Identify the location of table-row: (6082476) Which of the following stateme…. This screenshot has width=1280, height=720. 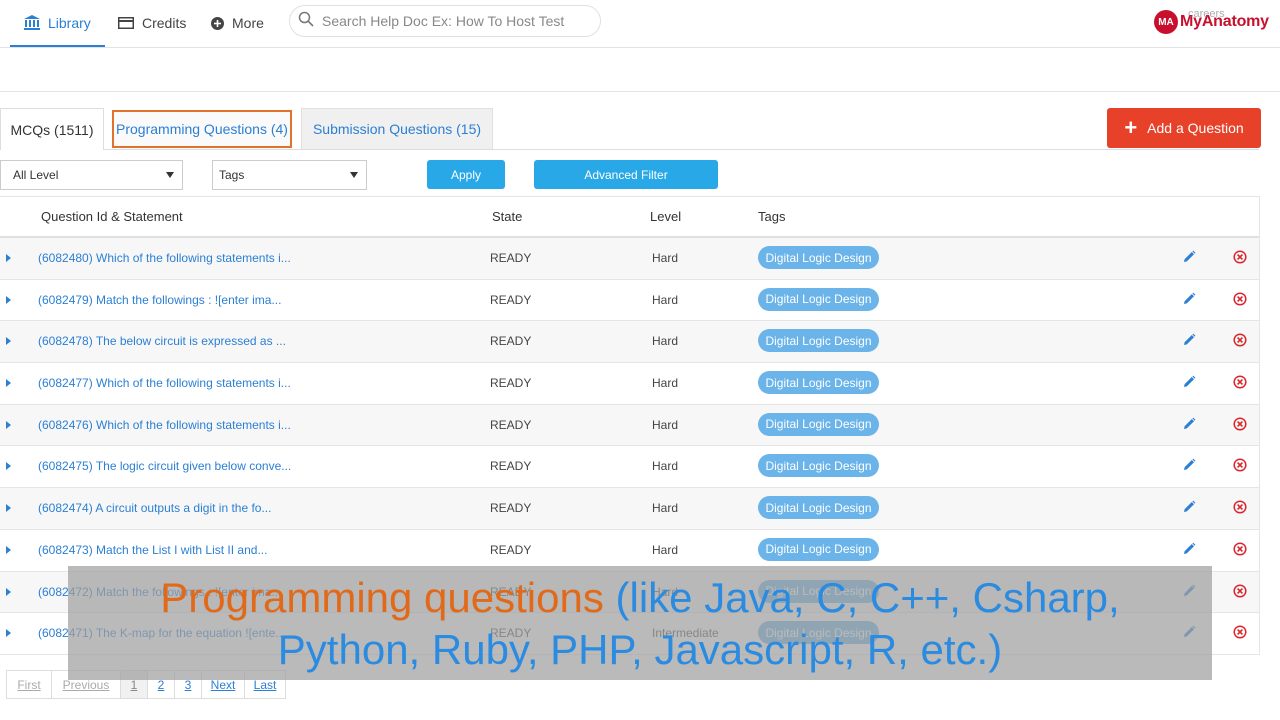
(629, 425).